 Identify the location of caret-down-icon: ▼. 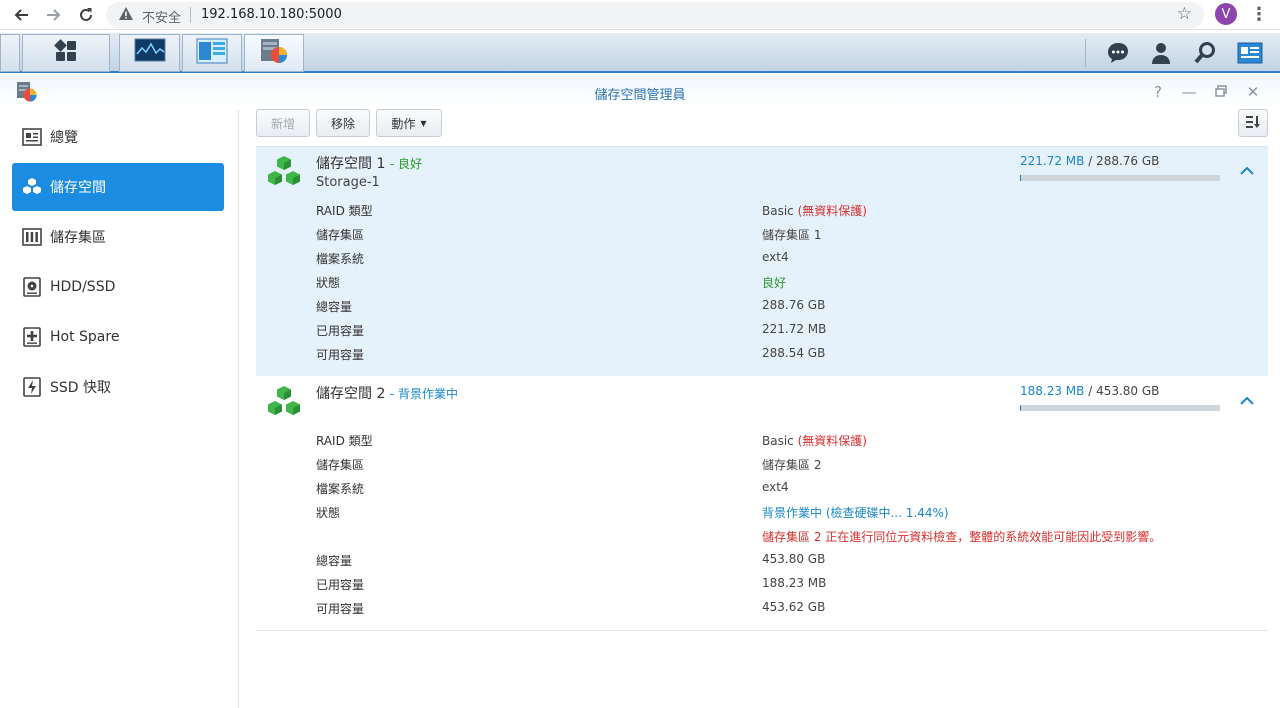
(423, 123).